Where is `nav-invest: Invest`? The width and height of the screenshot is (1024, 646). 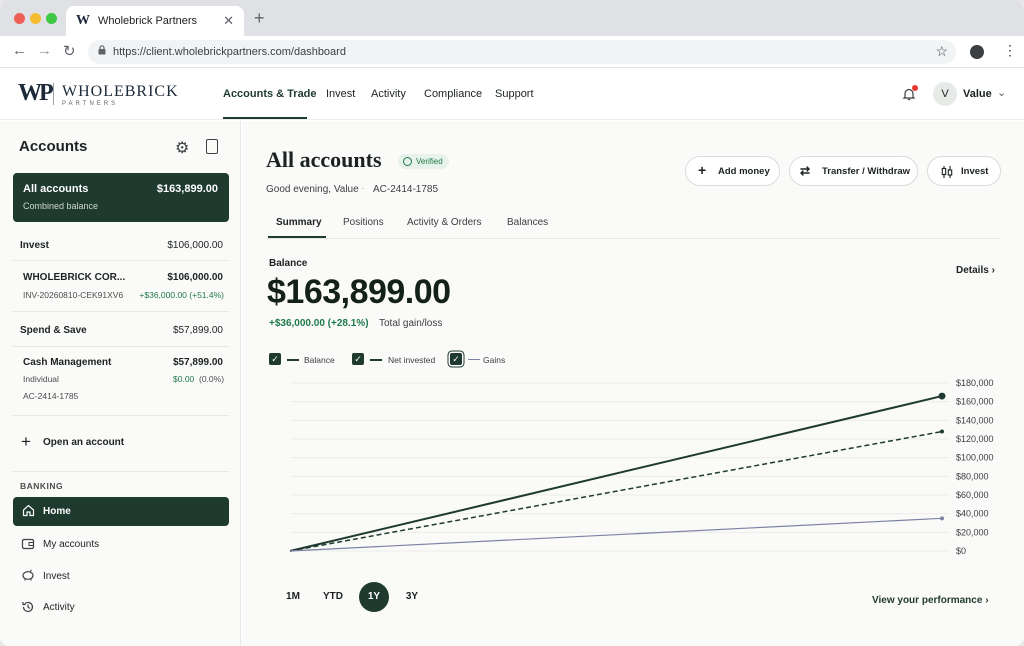 nav-invest: Invest is located at coordinates (340, 94).